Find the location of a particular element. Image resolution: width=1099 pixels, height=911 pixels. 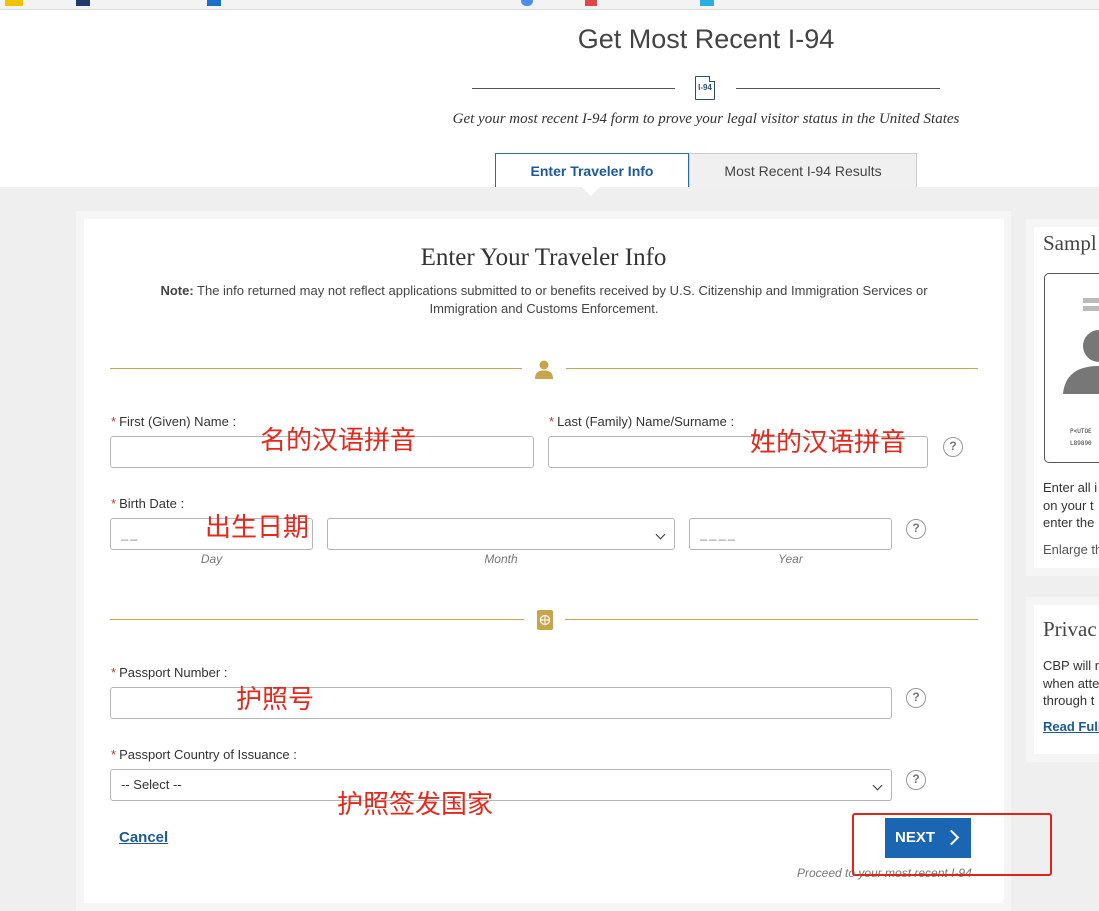

sample-passport-image: P<UTOE L89890 is located at coordinates (1071, 368).